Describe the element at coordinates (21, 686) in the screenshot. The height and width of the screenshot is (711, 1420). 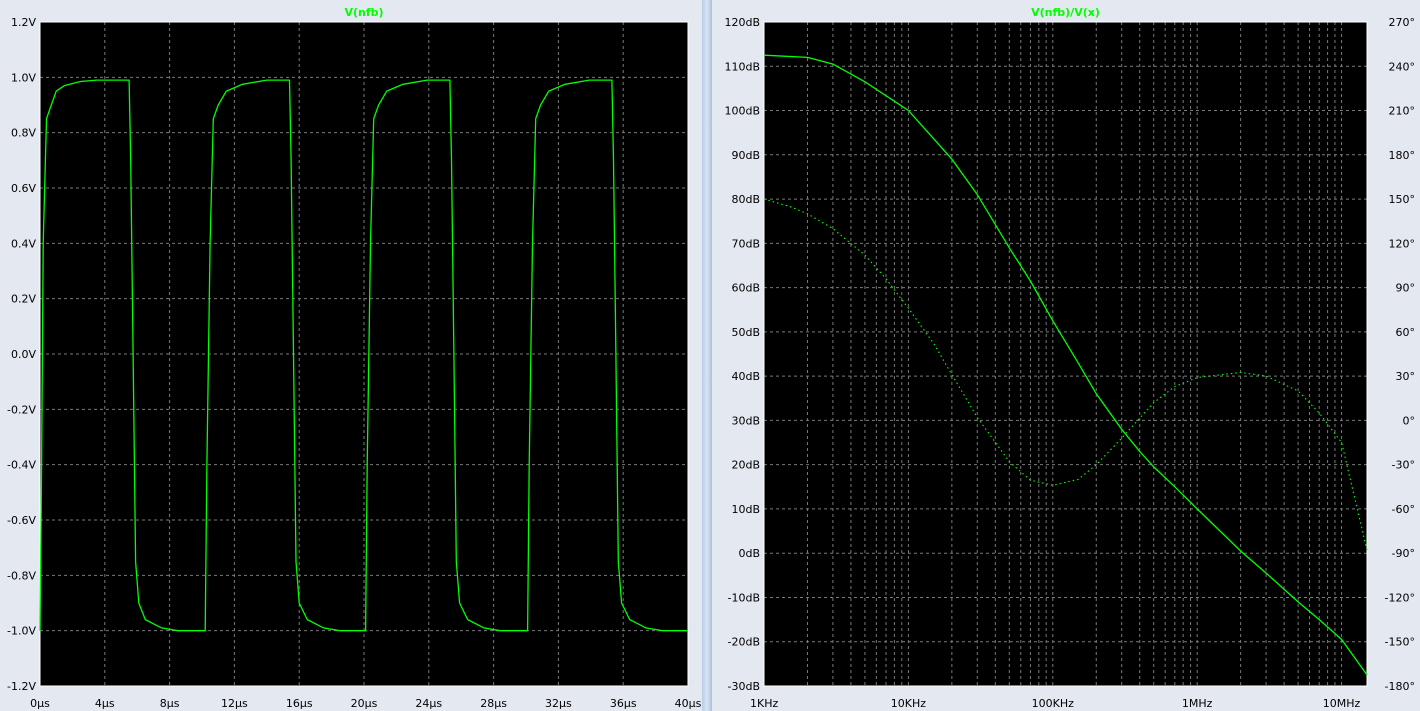
I see `y-tick-label: -1.2V` at that location.